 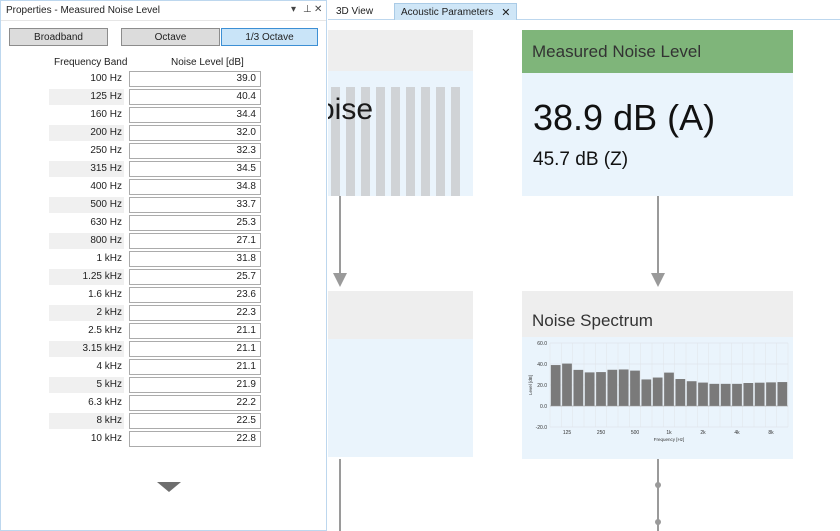 I want to click on frequency-band-label: 10 kHz, so click(x=106, y=438).